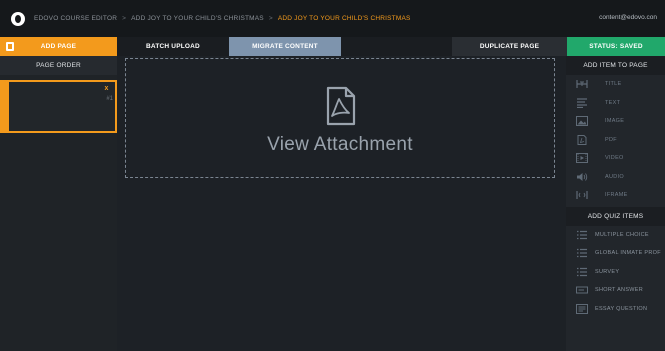 This screenshot has height=351, width=665. I want to click on item-label: ESSAY QUESTION, so click(621, 308).